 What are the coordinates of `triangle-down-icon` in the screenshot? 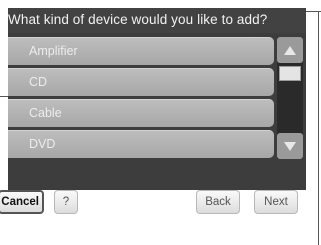 It's located at (290, 146).